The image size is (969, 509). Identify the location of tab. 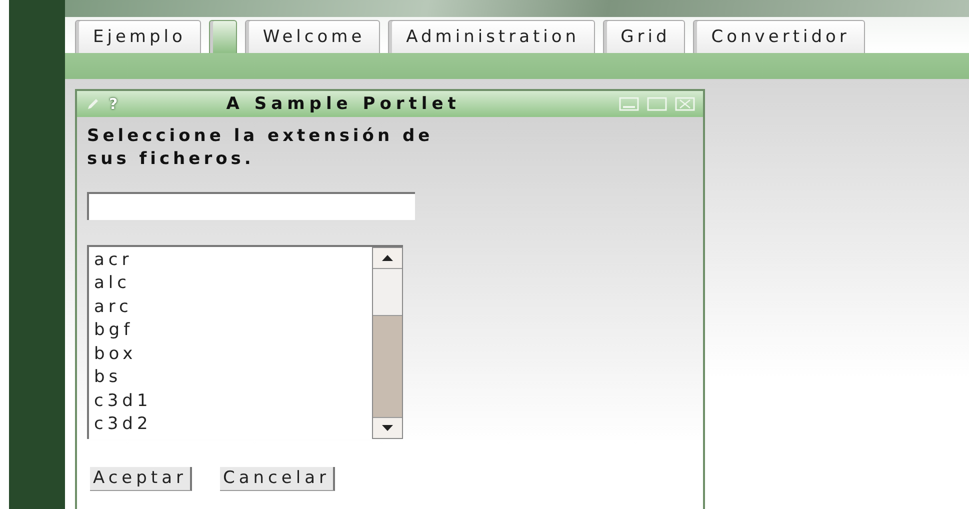
(222, 36).